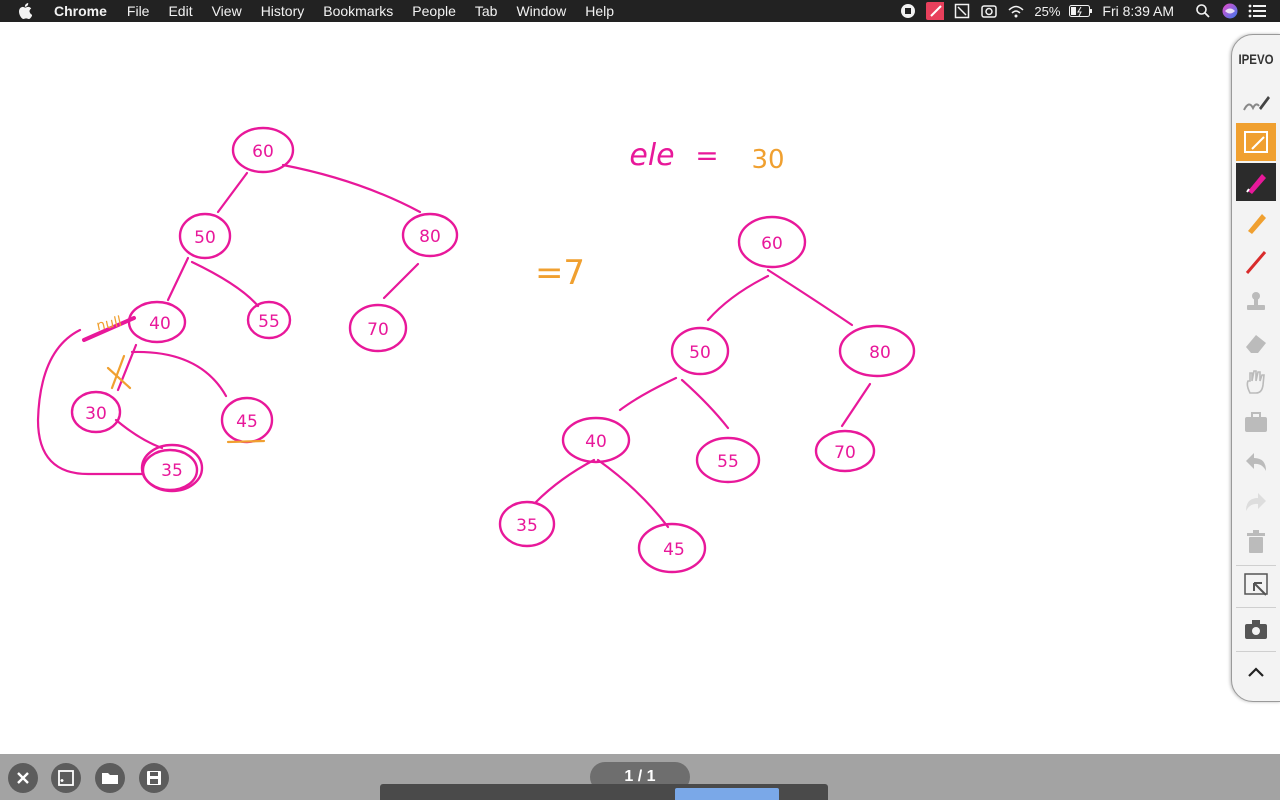 The height and width of the screenshot is (800, 1280). Describe the element at coordinates (96, 414) in the screenshot. I see `left-node-lll: 30` at that location.